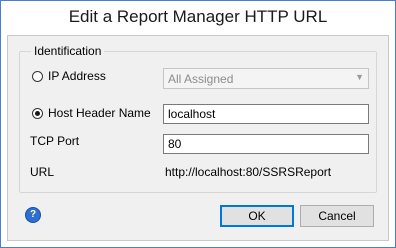  Describe the element at coordinates (266, 144) in the screenshot. I see `tcp-port-input: 80` at that location.